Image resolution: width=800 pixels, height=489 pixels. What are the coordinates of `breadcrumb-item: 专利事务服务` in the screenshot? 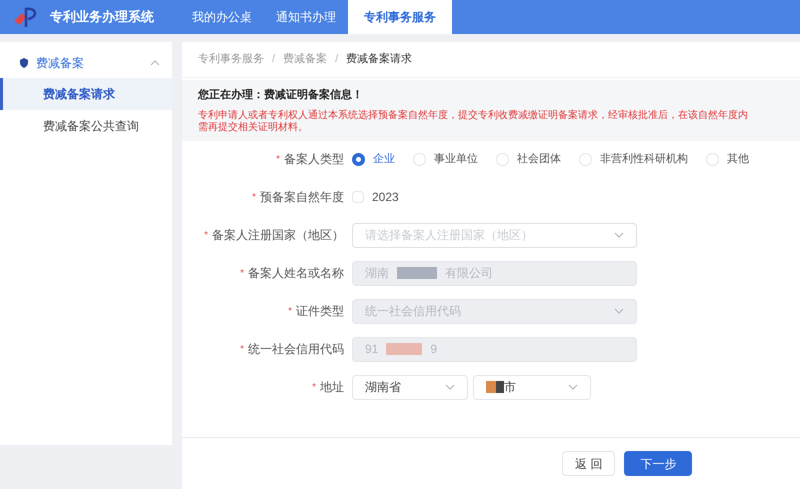 It's located at (231, 59).